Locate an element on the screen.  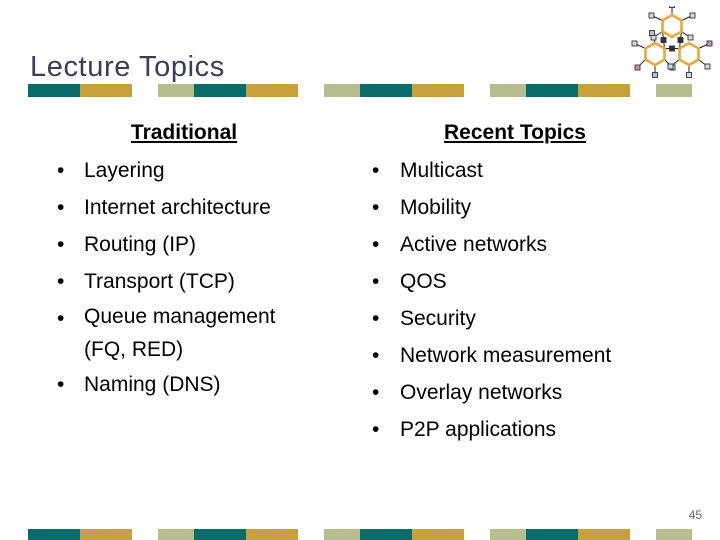
list-item: • Naming (DNS) is located at coordinates (195, 384).